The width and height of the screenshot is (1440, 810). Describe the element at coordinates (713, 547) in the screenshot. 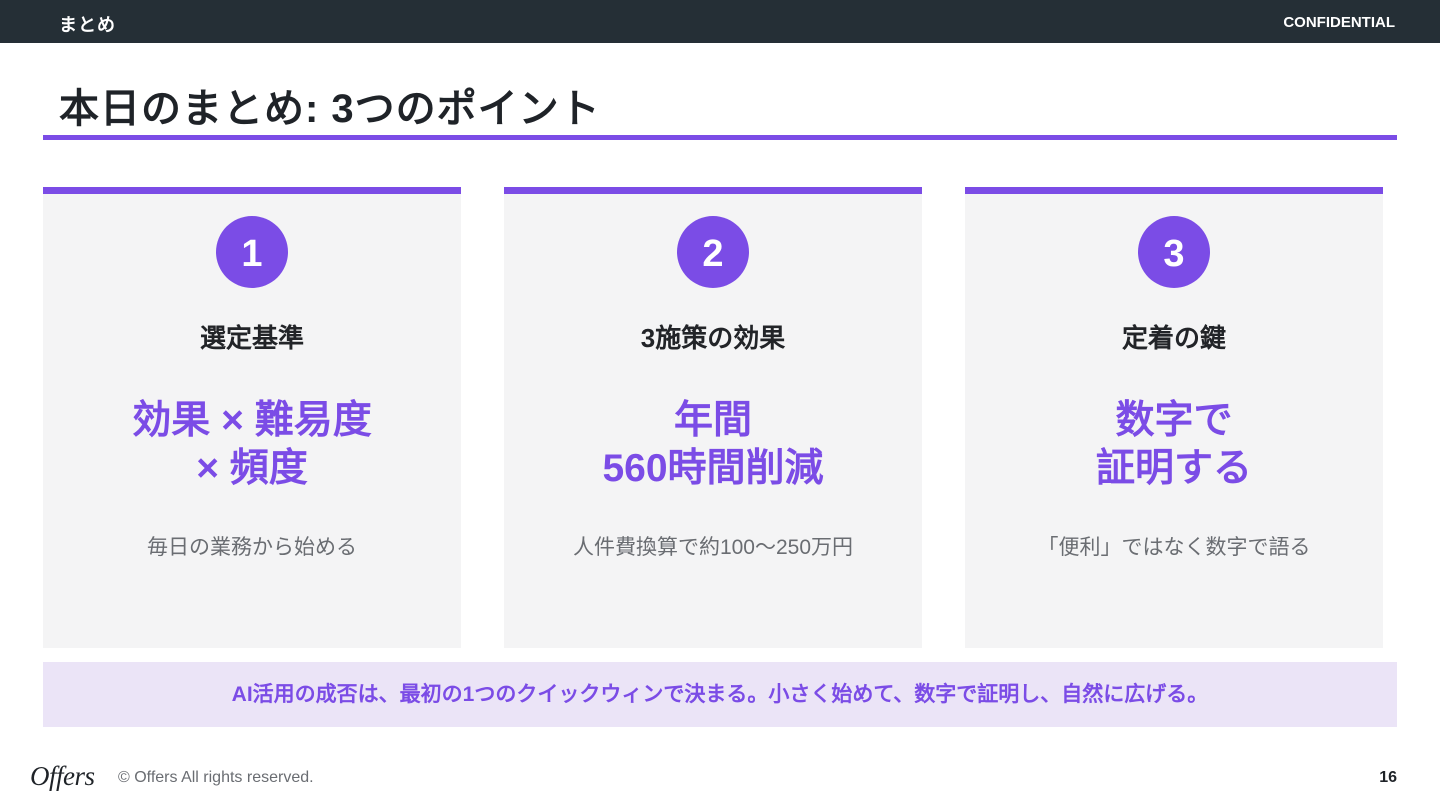

I see `point-description: 人件費換算で約100〜250万円` at that location.